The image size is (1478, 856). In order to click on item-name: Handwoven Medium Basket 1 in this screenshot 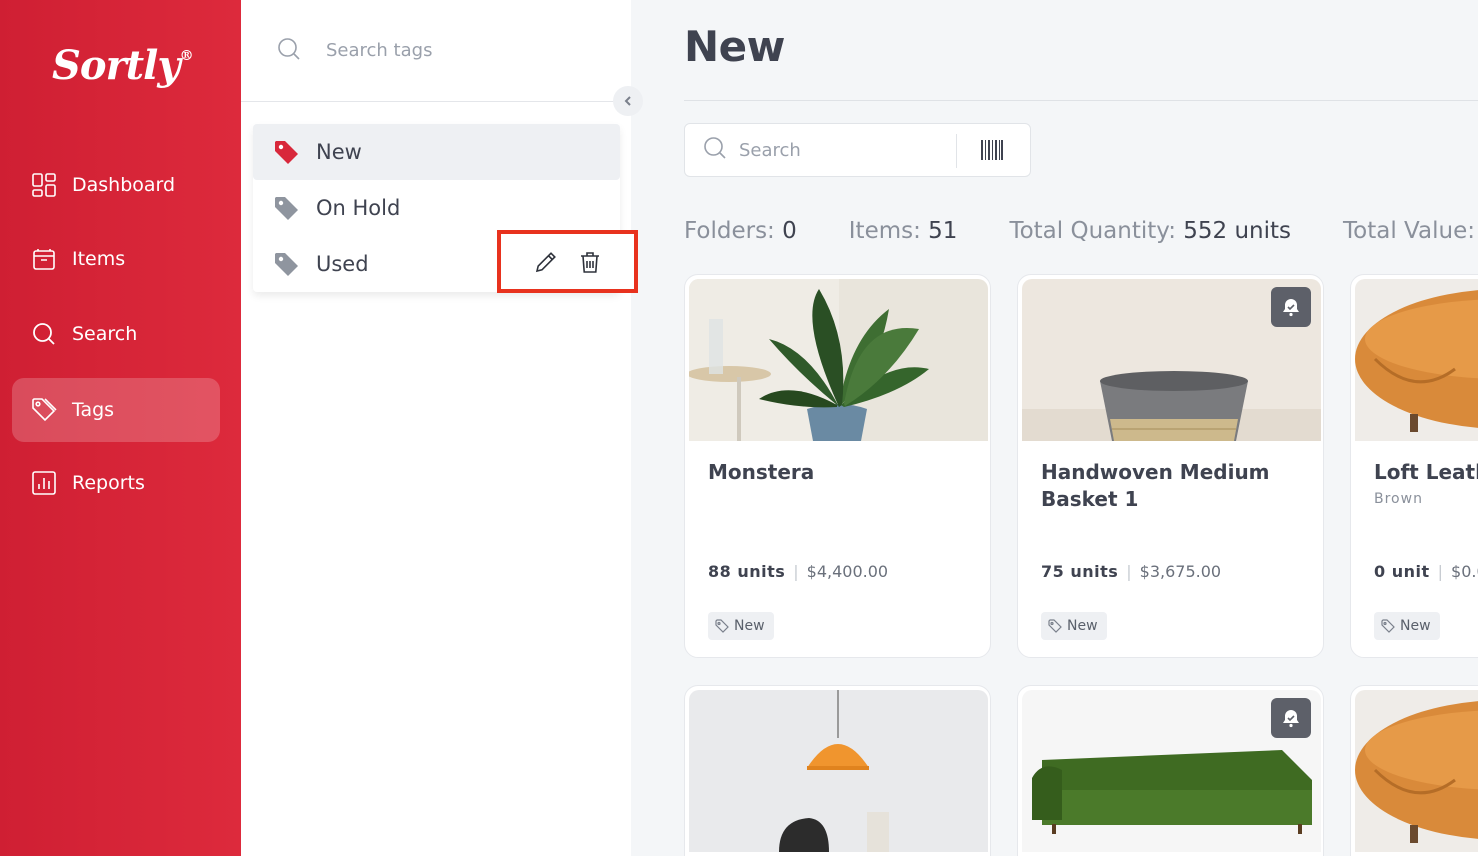, I will do `click(1155, 485)`.